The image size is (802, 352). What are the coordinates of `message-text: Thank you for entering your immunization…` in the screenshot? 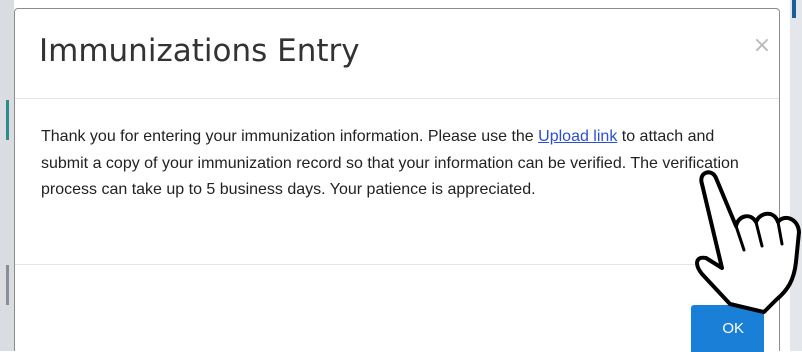 It's located at (290, 136).